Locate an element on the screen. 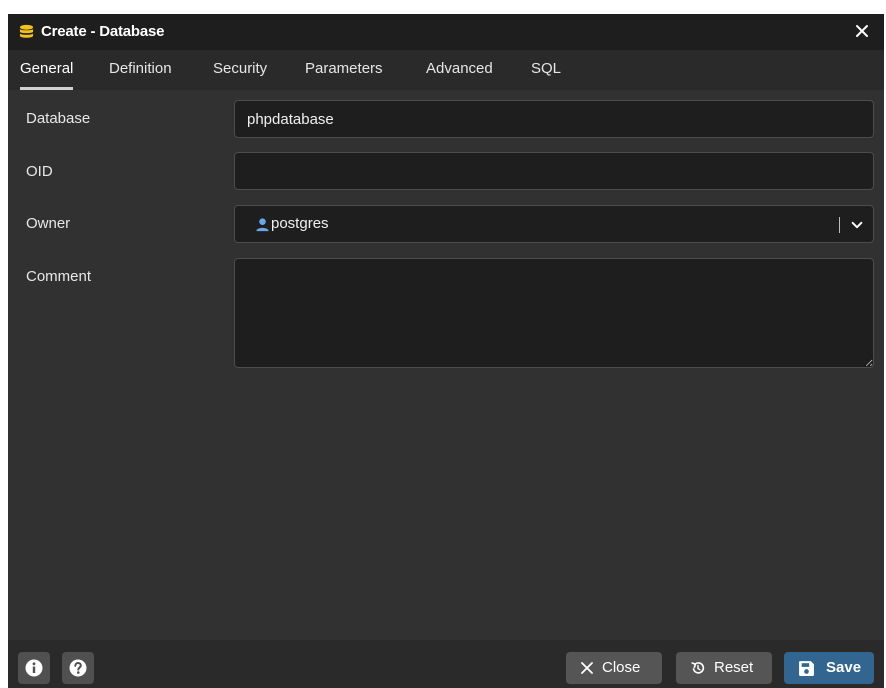  save-button-label: Save is located at coordinates (844, 667).